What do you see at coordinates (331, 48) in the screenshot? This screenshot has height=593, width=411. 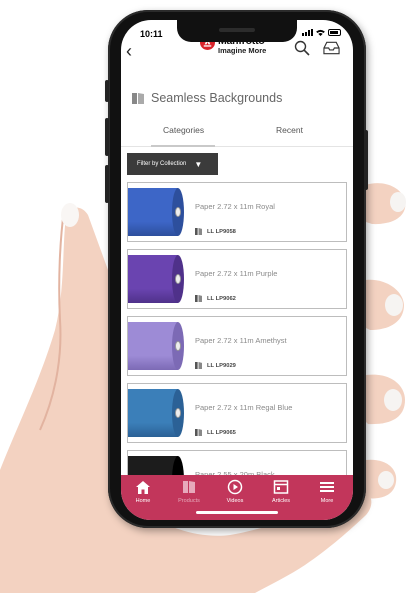 I see `inbox-icon` at bounding box center [331, 48].